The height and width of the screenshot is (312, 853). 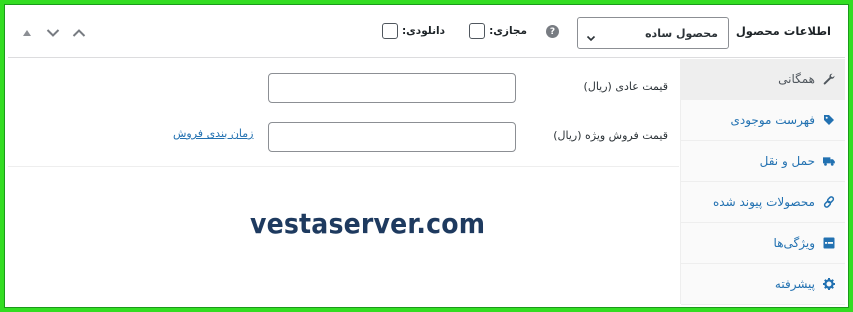 I want to click on panel-title-text: اطلاعات محصول, so click(x=783, y=31).